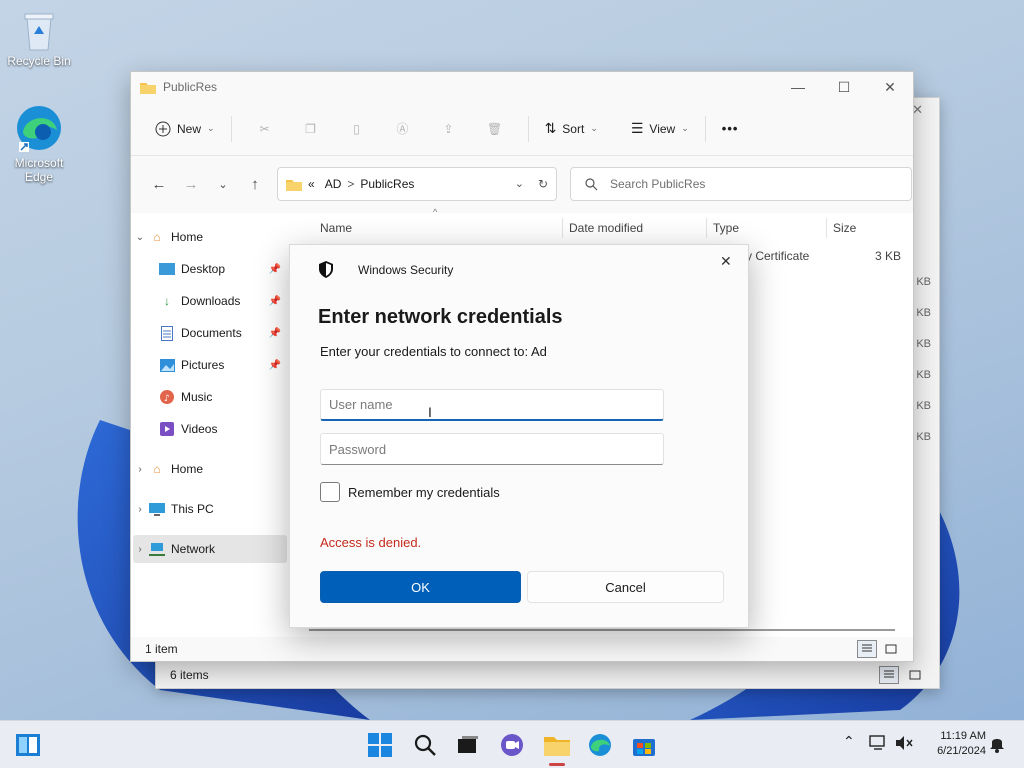 The height and width of the screenshot is (768, 1024). What do you see at coordinates (210, 469) in the screenshot?
I see `nav-item-home-2: › ⌂ Home` at bounding box center [210, 469].